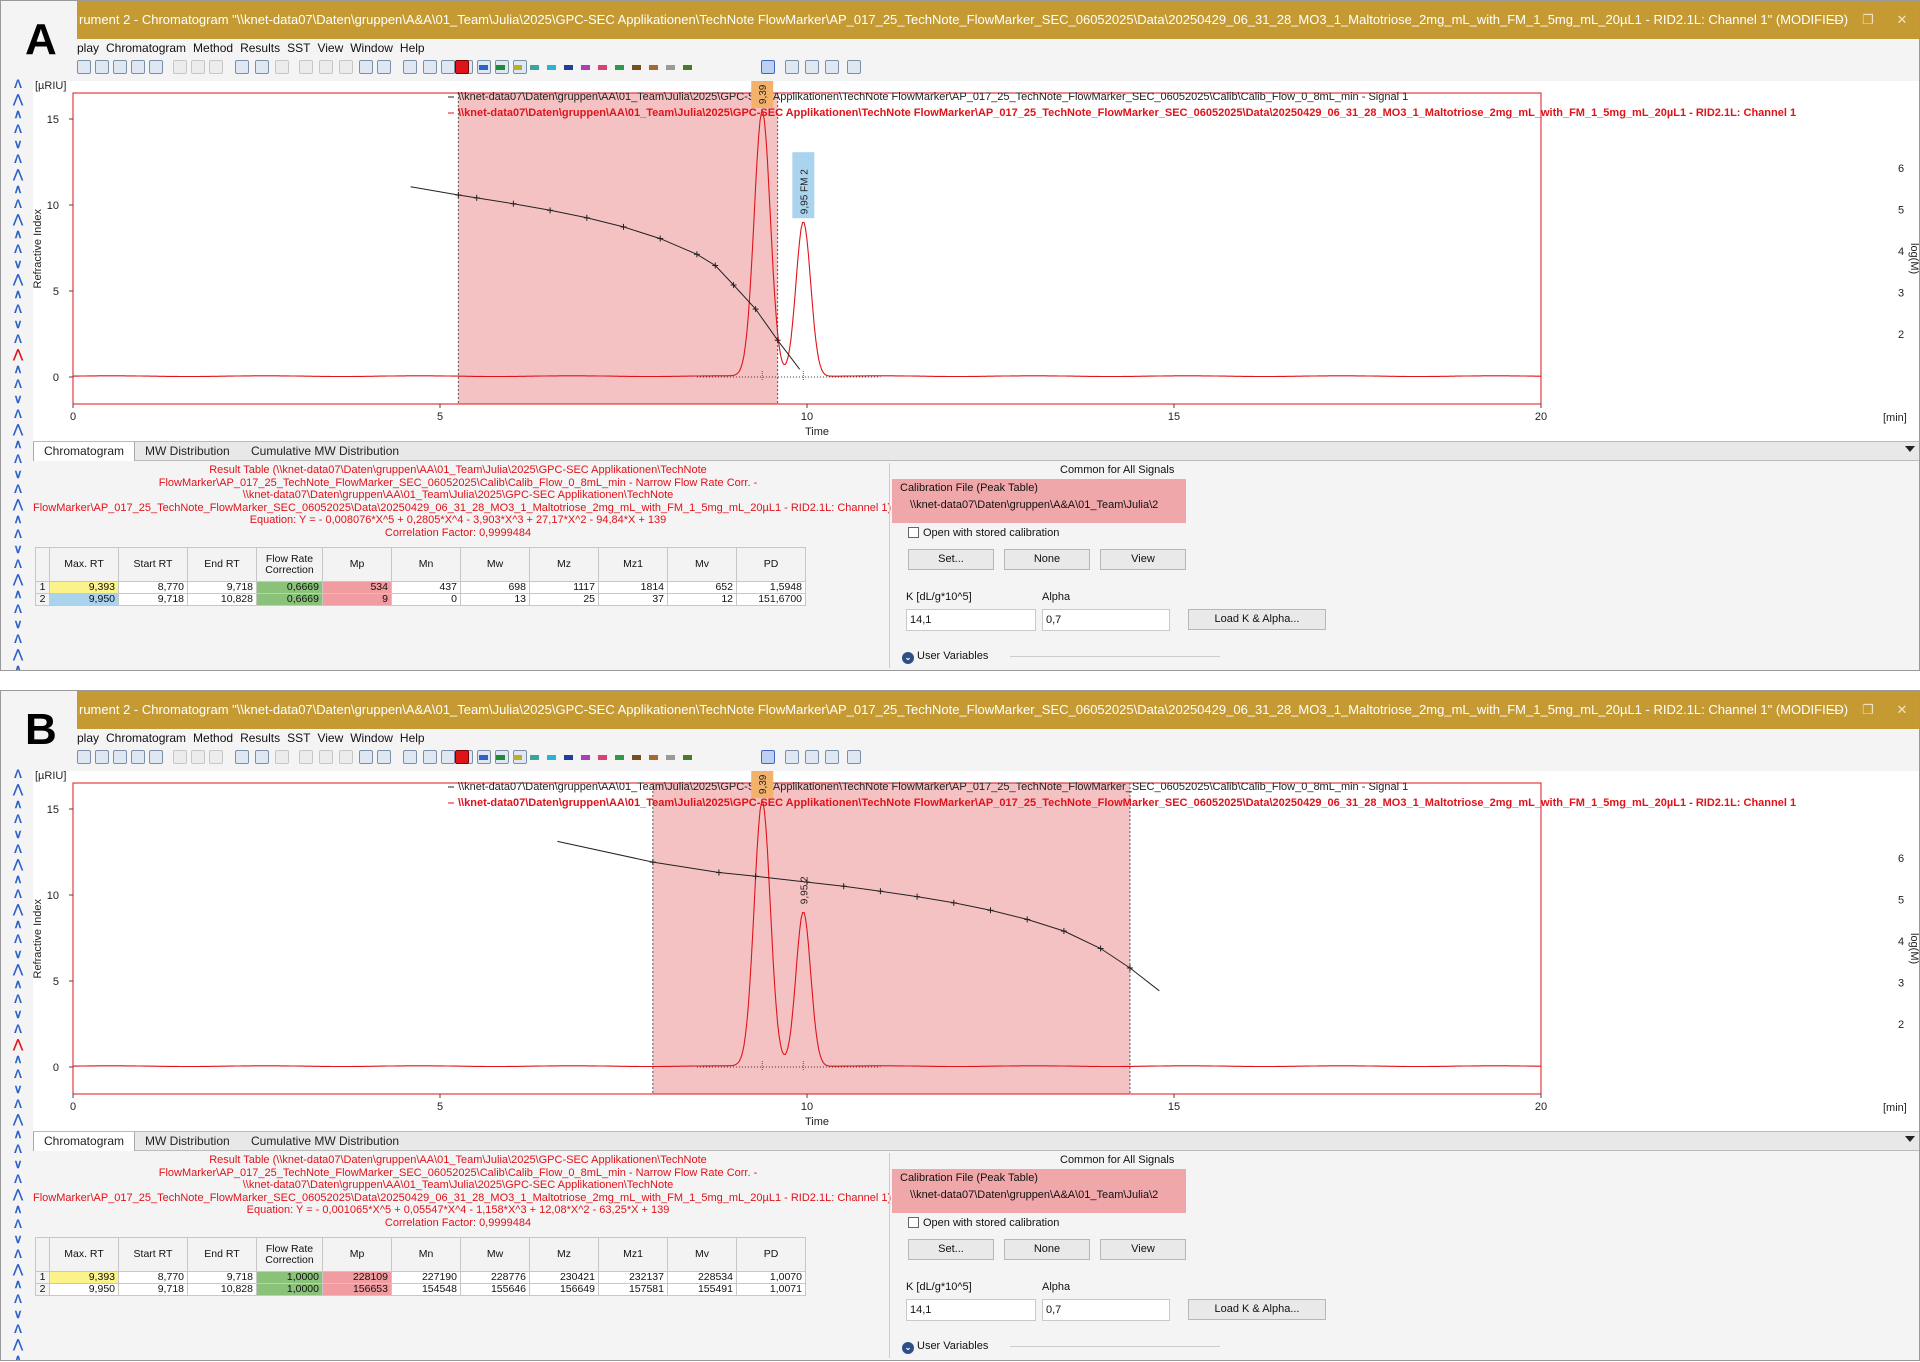  What do you see at coordinates (771, 564) in the screenshot?
I see `col-pd: PD` at bounding box center [771, 564].